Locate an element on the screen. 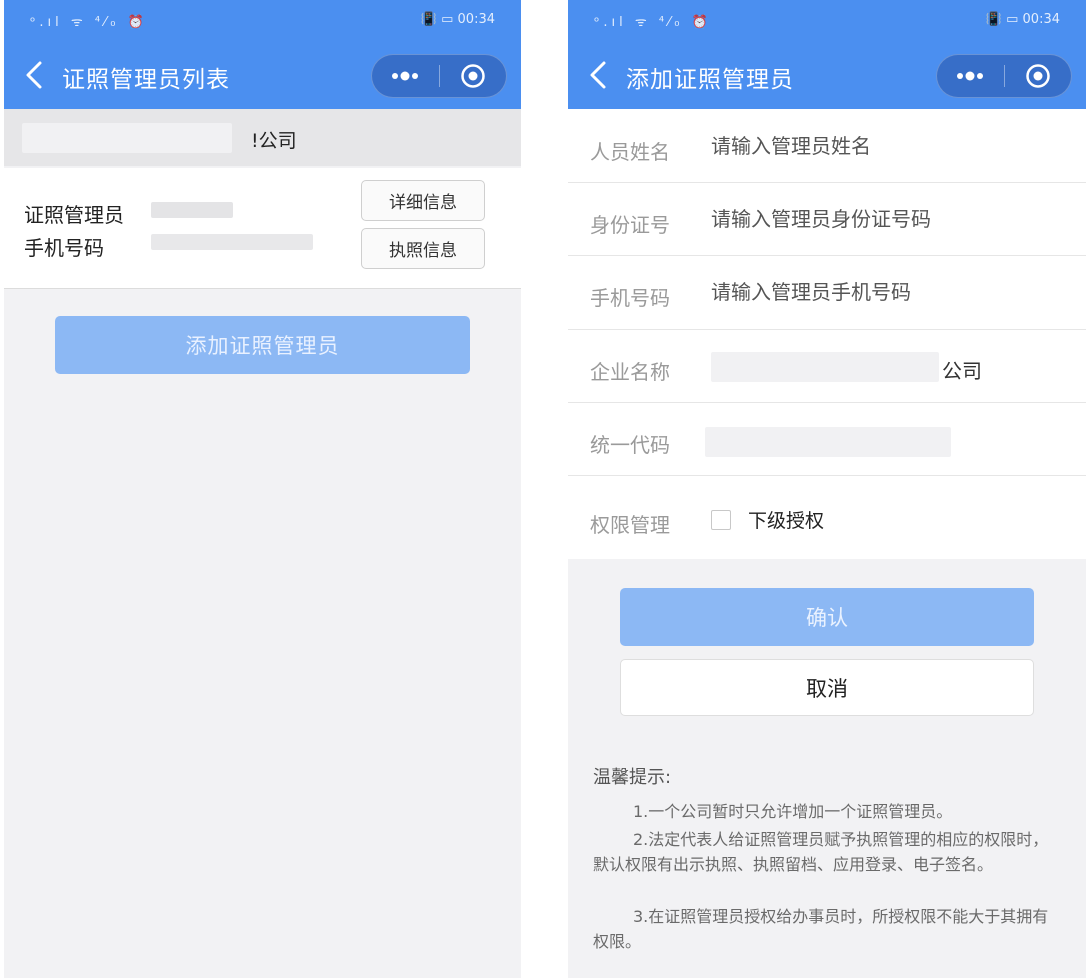 This screenshot has height=978, width=1092. license-info-button: 执照信息 is located at coordinates (423, 248).